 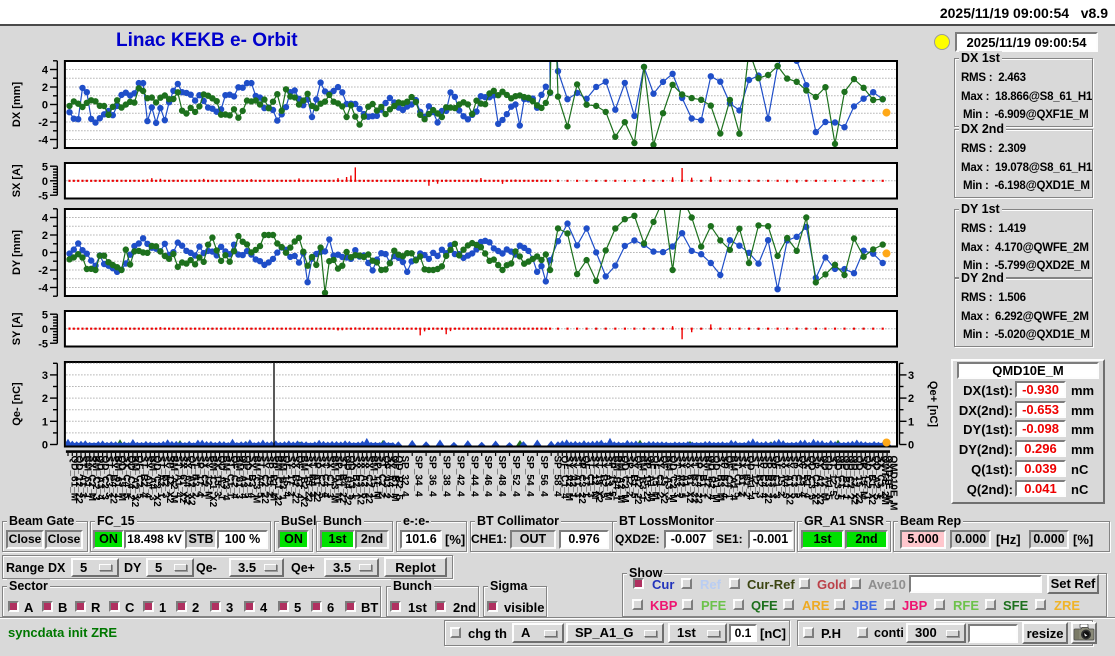 I want to click on svg-text: SY [A], so click(x=17, y=328).